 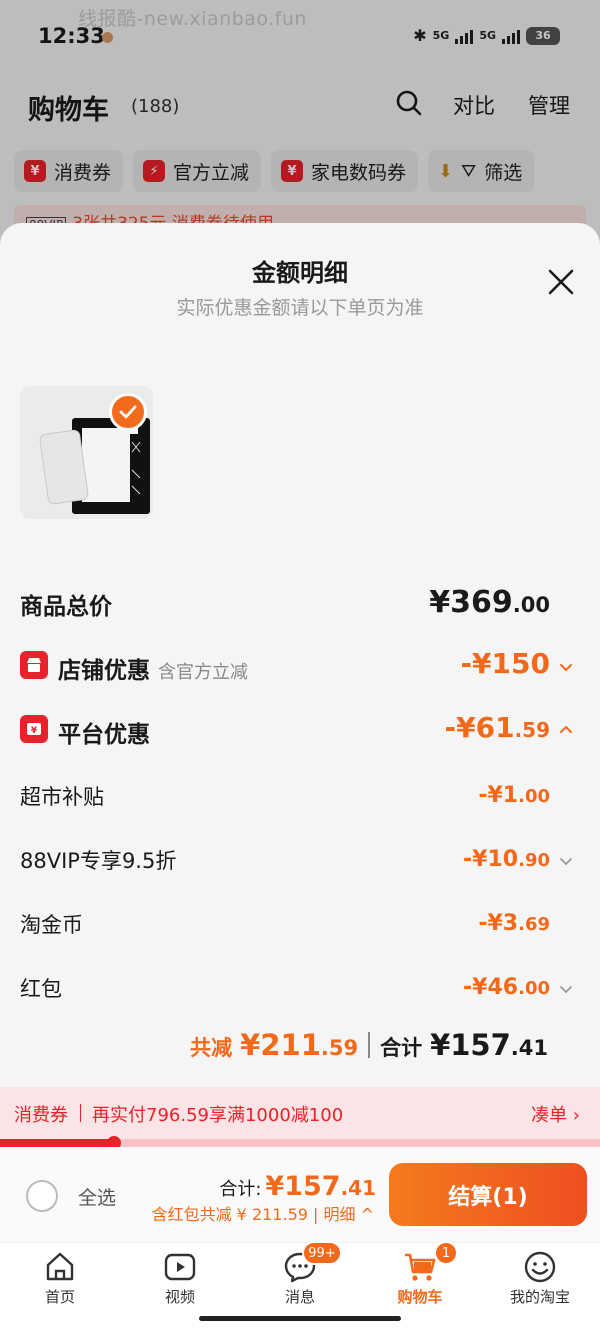 What do you see at coordinates (263, 1213) in the screenshot?
I see `discount-detail-toggle: 含红包共减 ¥ 211.59 | 明细 ^` at bounding box center [263, 1213].